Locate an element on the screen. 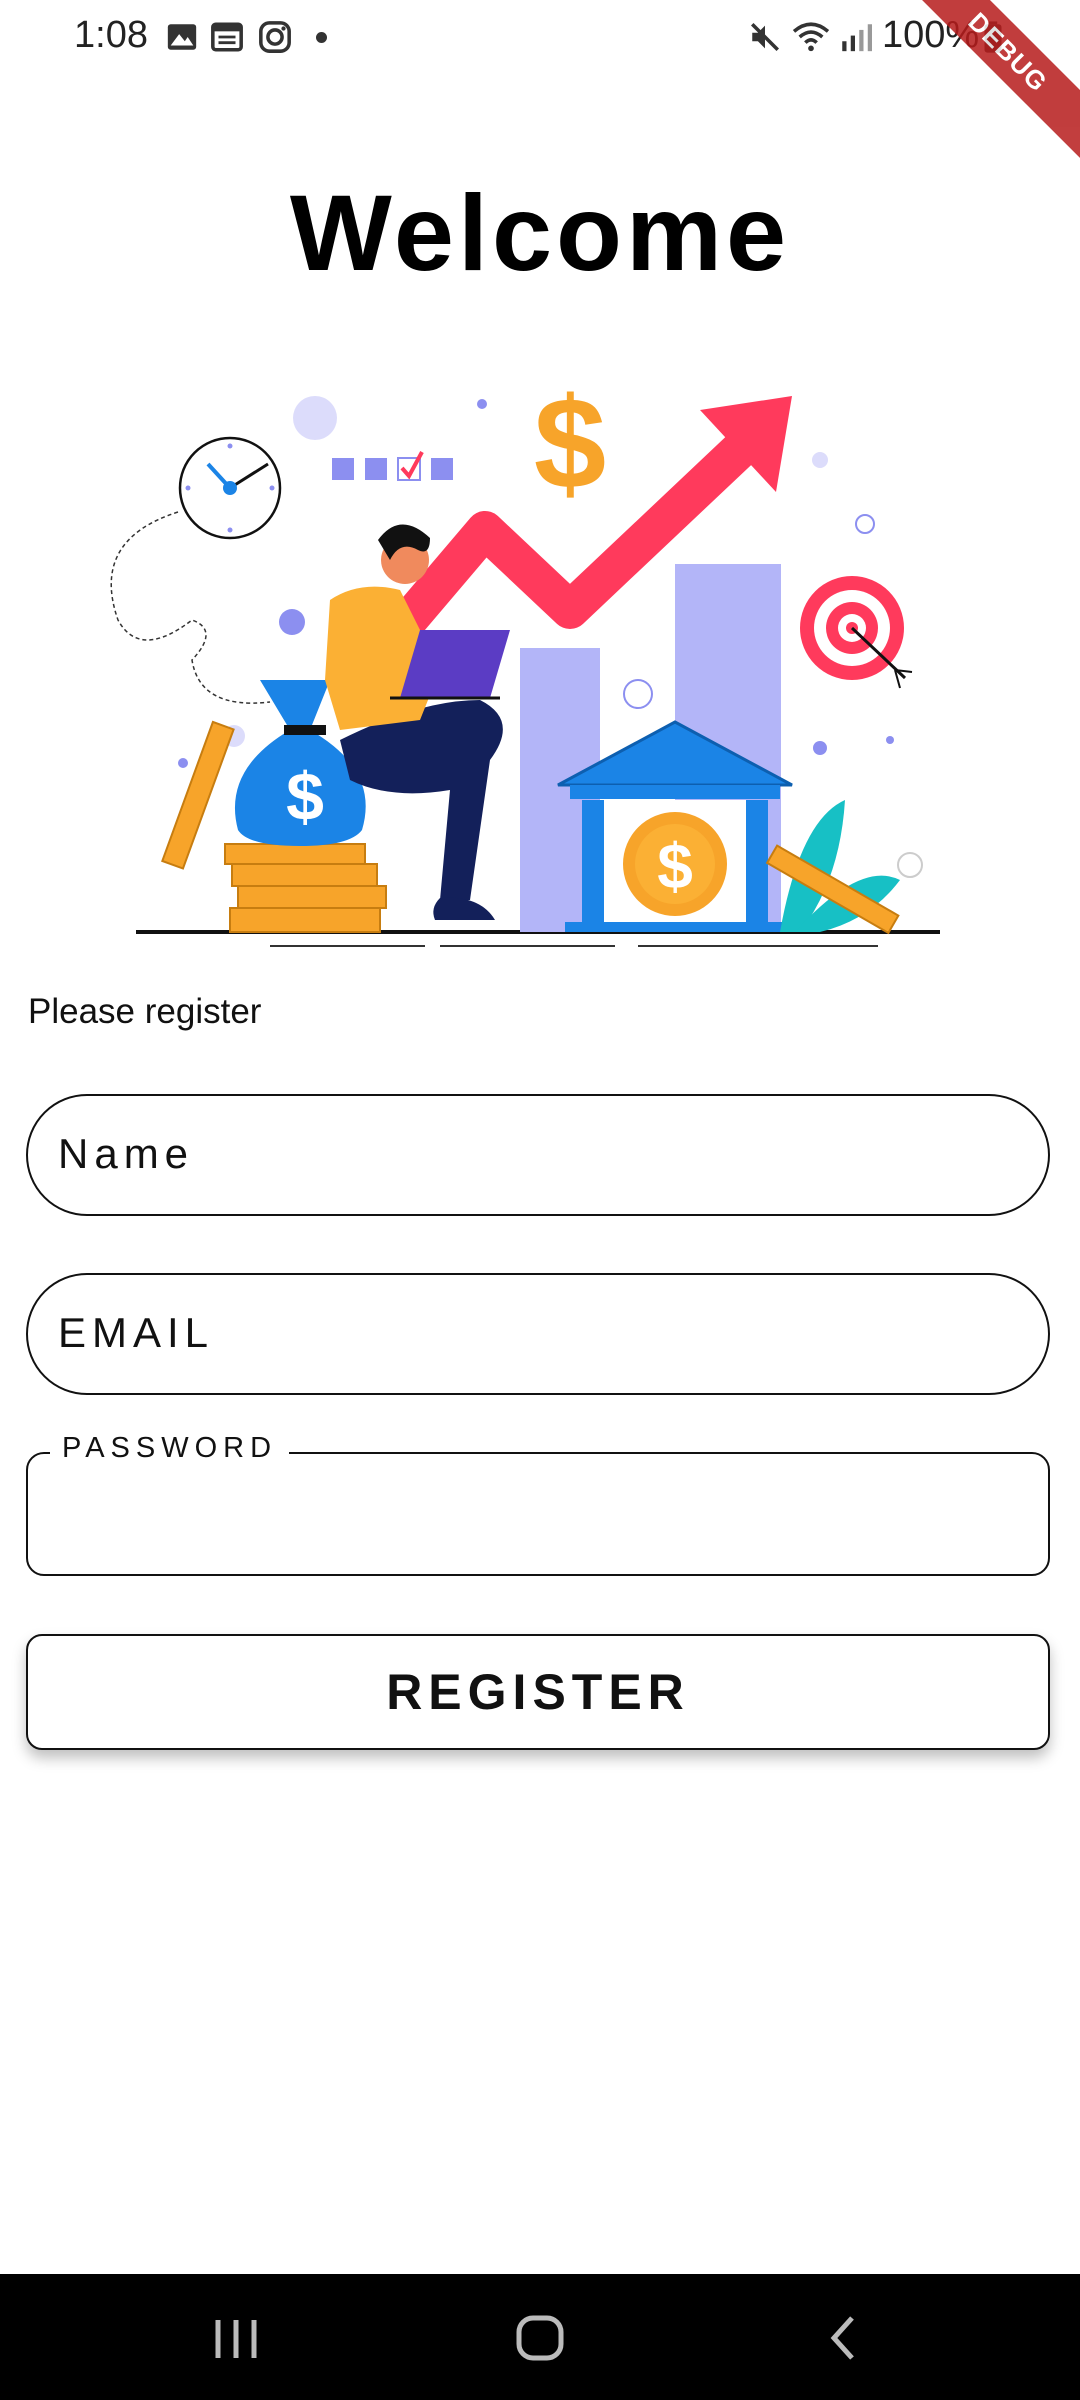 The image size is (1080, 2400). clock-icon is located at coordinates (230, 488).